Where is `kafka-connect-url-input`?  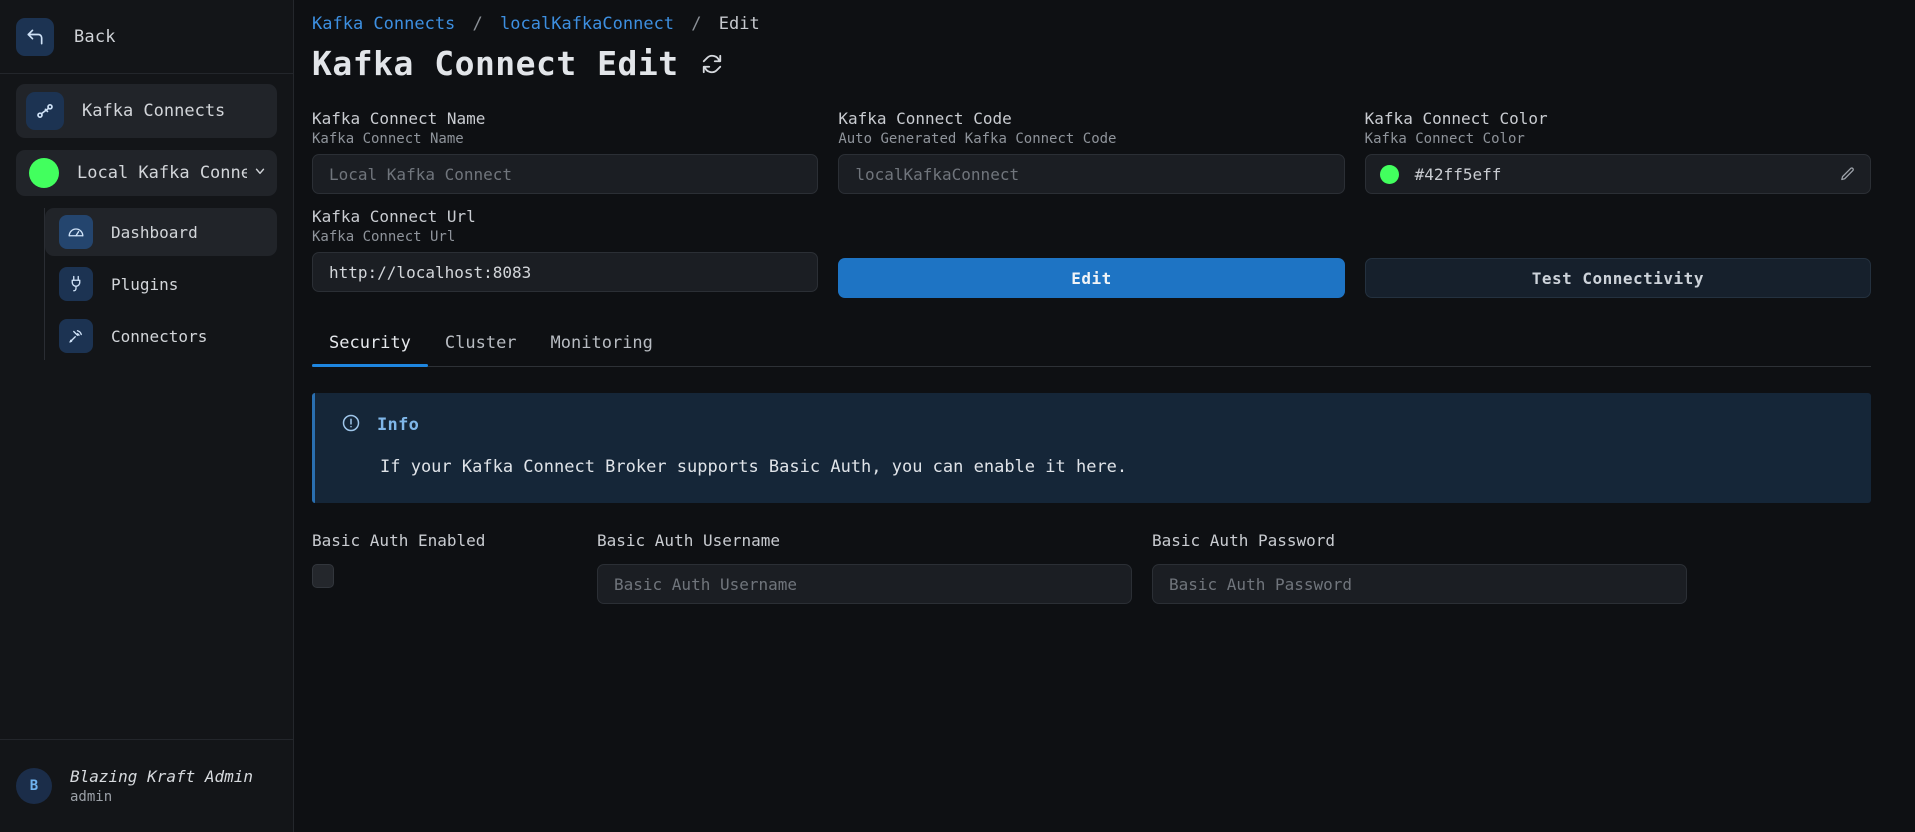
kafka-connect-url-input is located at coordinates (565, 272).